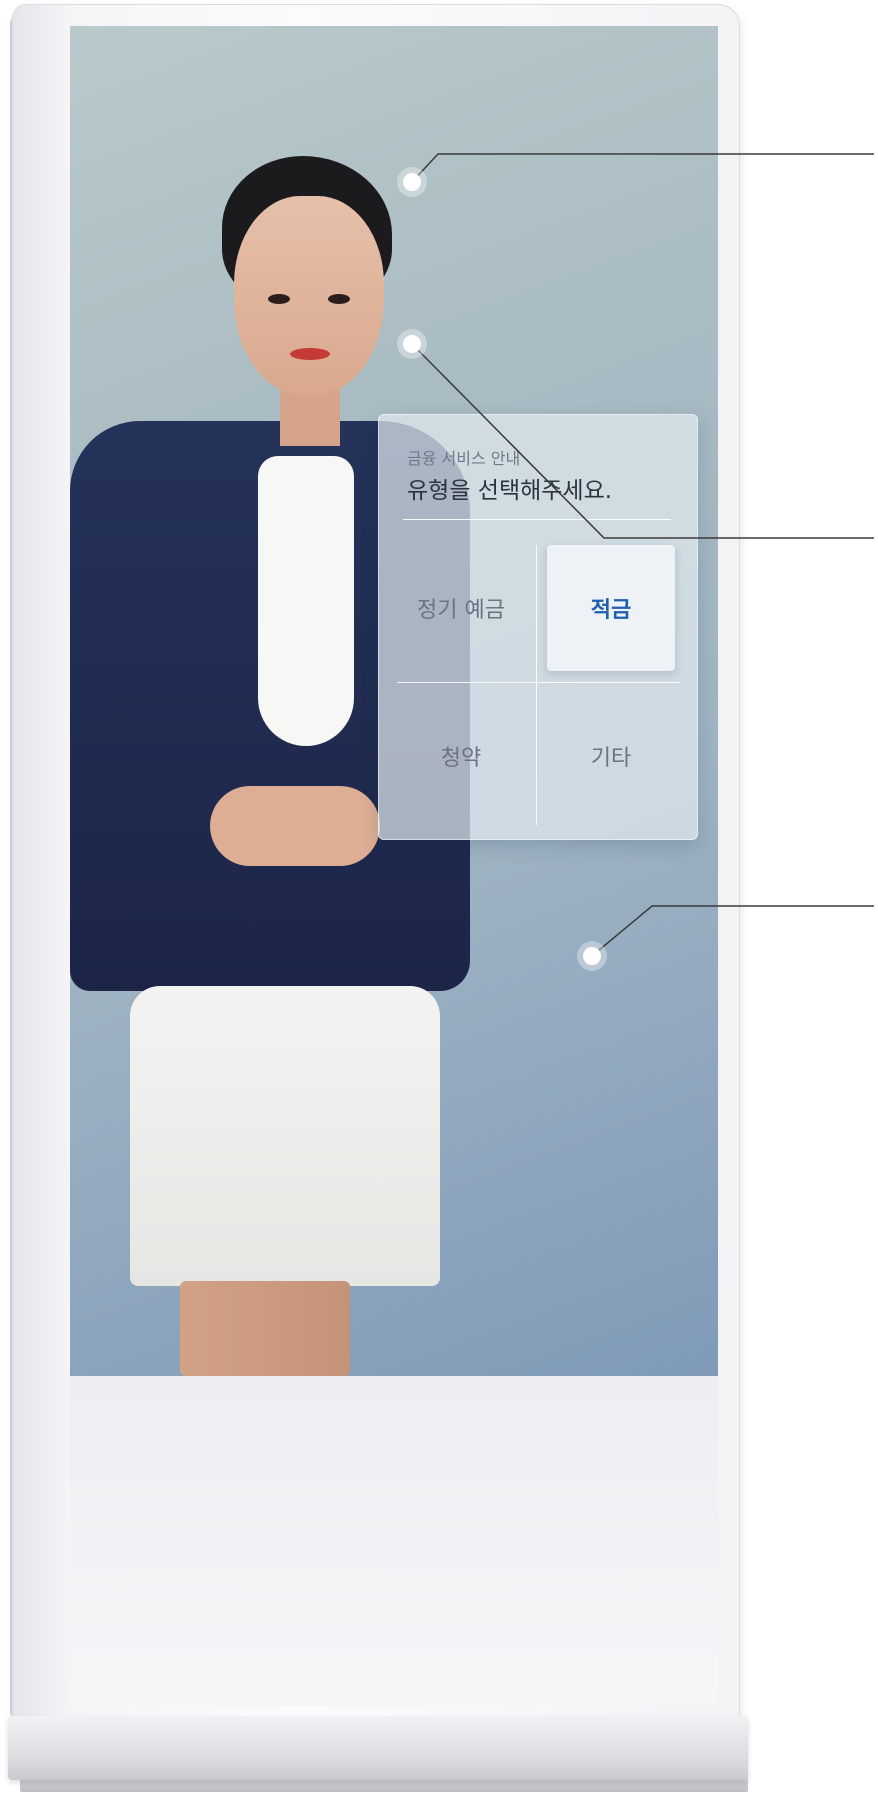  Describe the element at coordinates (339, 299) in the screenshot. I see `presenter-right-eye` at that location.